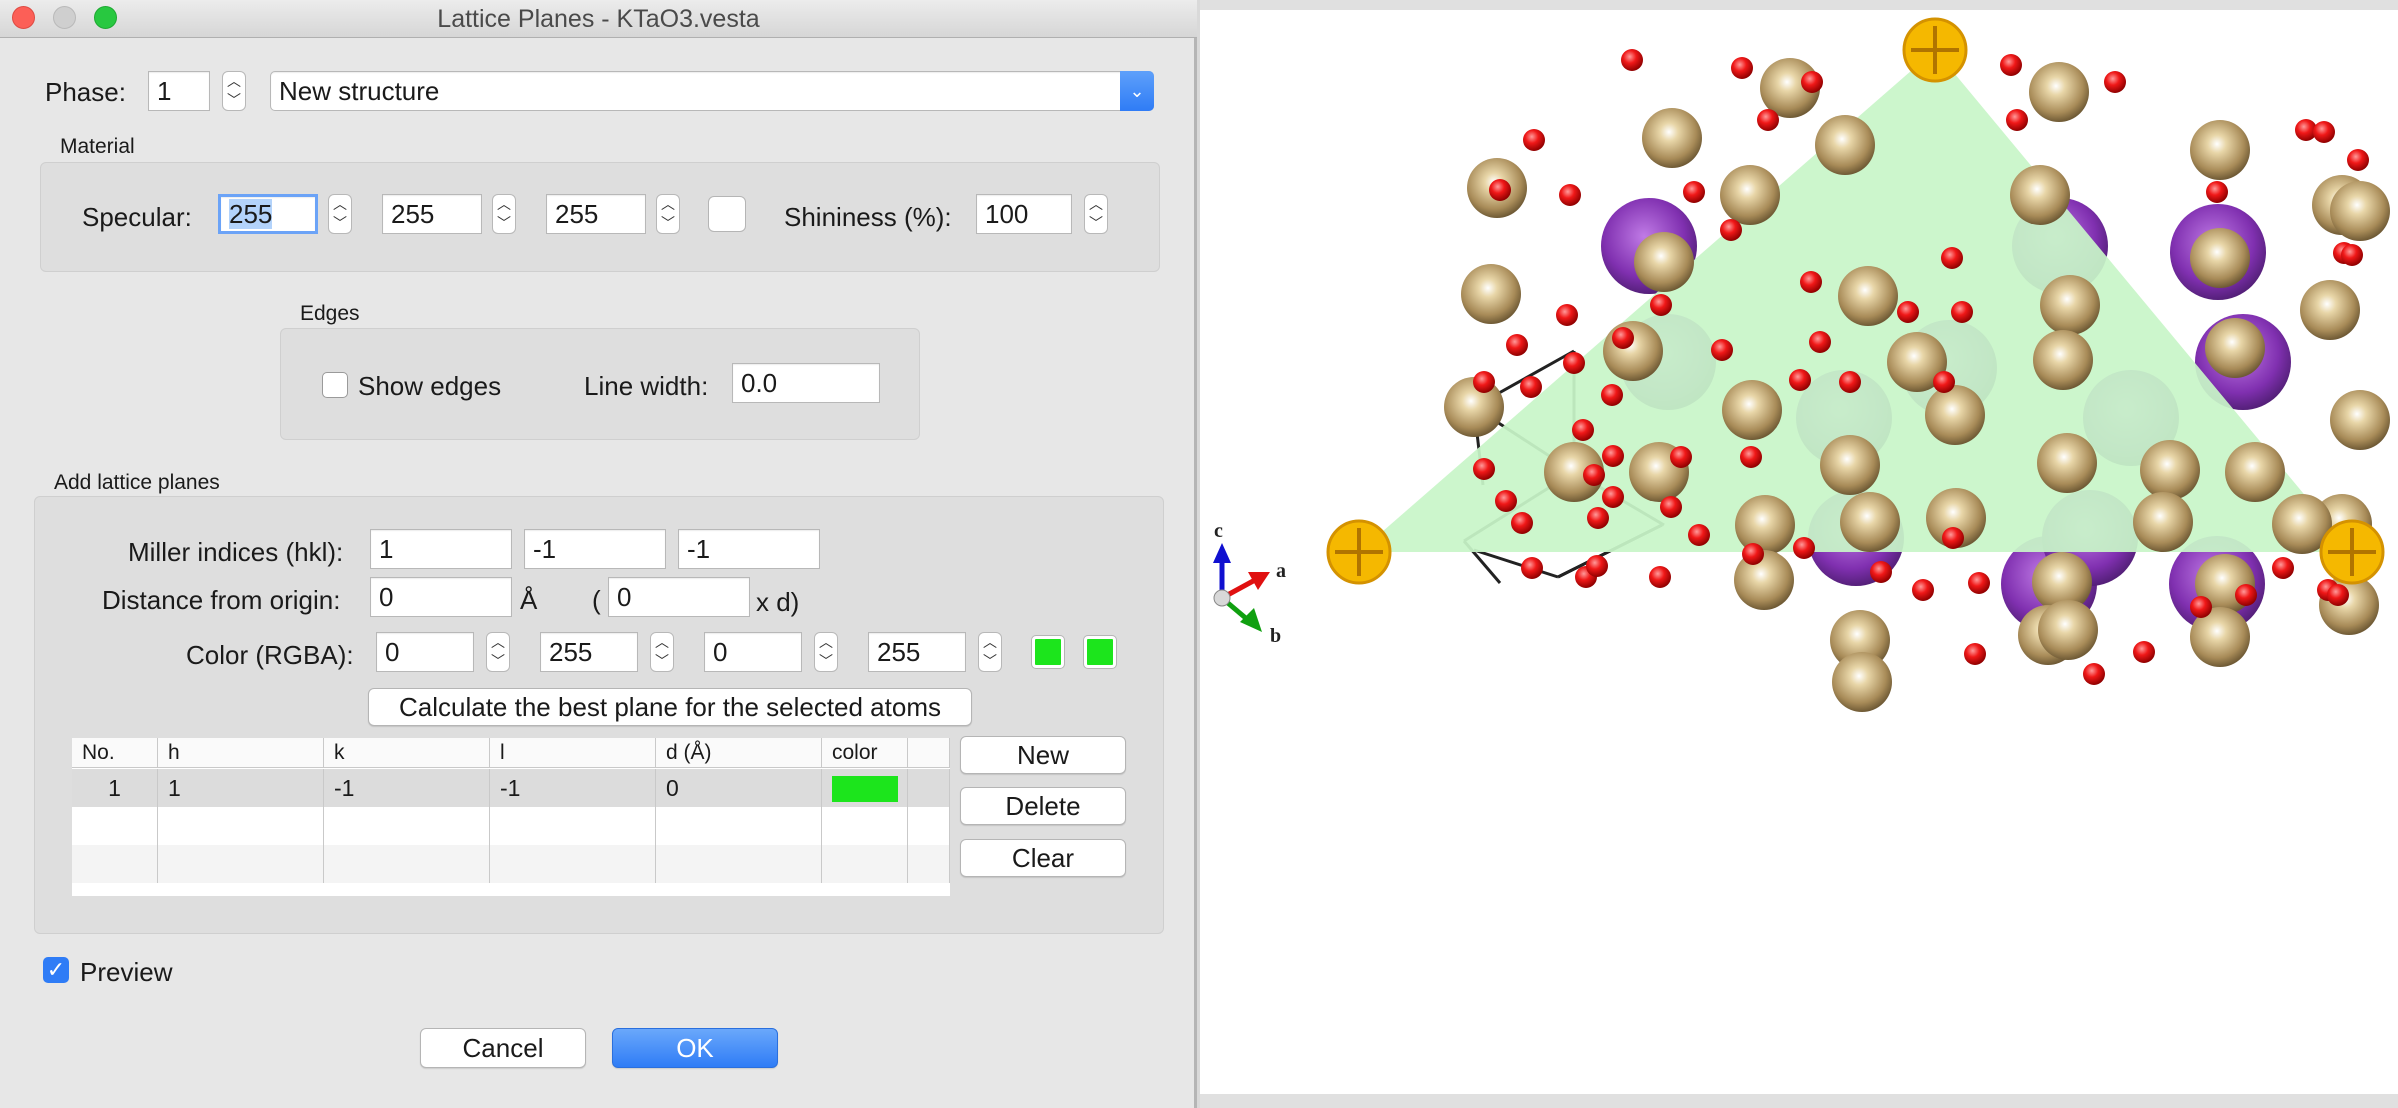 The height and width of the screenshot is (1108, 2398). I want to click on shininess-stepper: ︿ ﹀, so click(1096, 214).